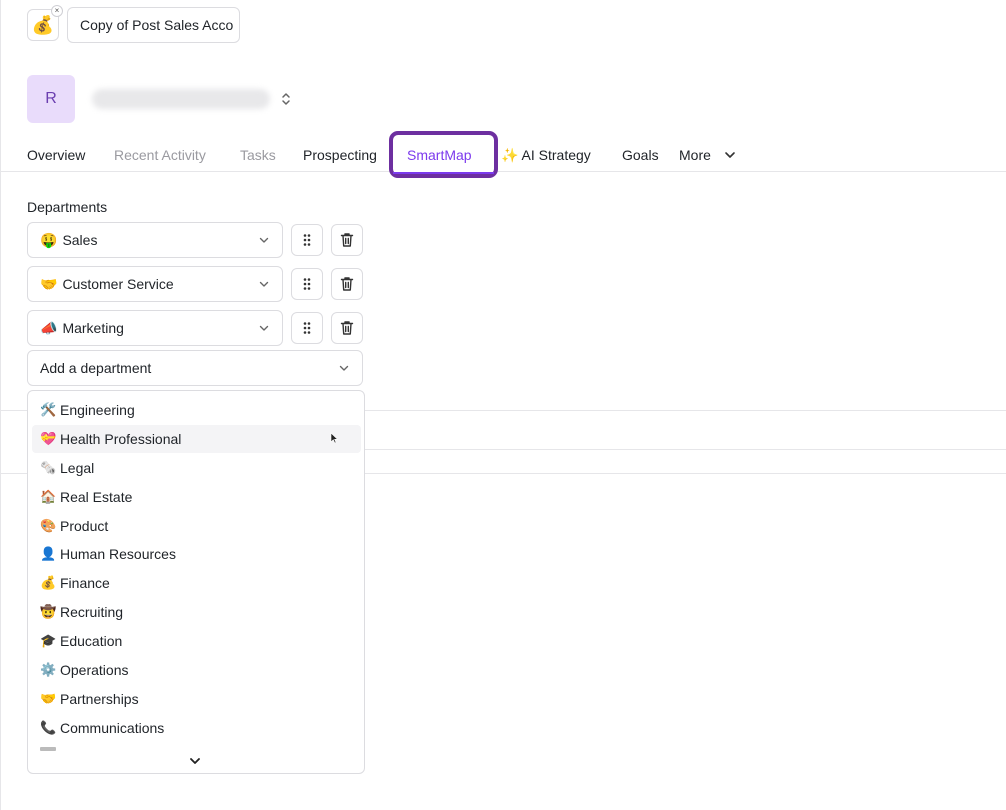  Describe the element at coordinates (196, 641) in the screenshot. I see `option-education: 🎓 Education` at that location.